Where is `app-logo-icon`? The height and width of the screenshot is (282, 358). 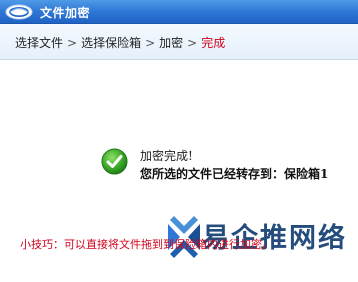
app-logo-icon is located at coordinates (19, 12).